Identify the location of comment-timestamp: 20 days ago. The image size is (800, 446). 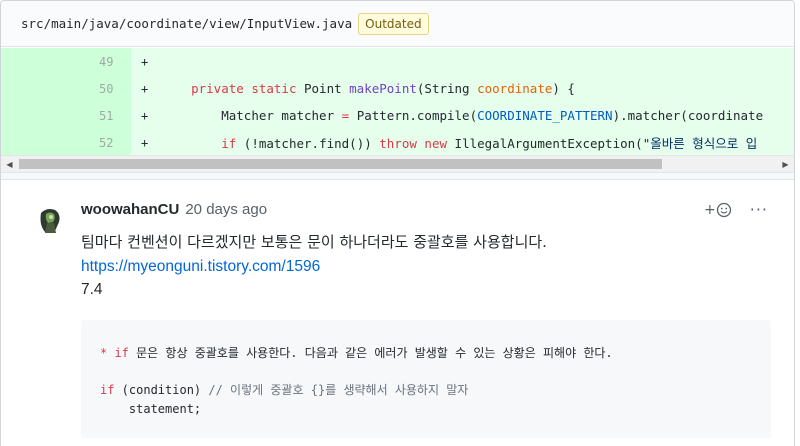
(226, 209).